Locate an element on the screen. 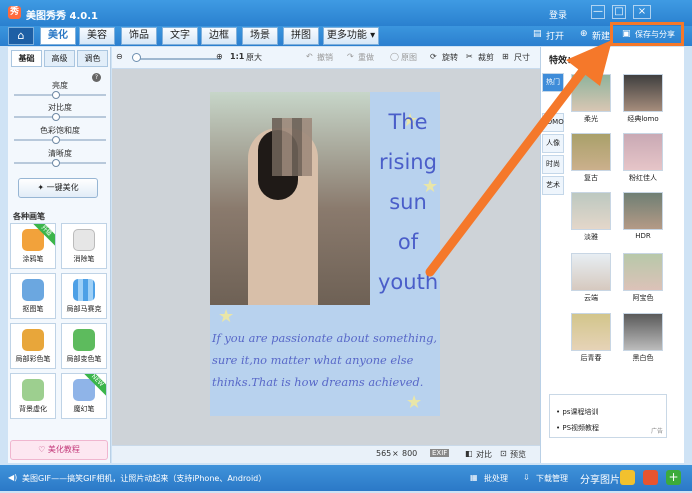 This screenshot has height=493, width=692. effect-label: 经典lomo is located at coordinates (643, 119).